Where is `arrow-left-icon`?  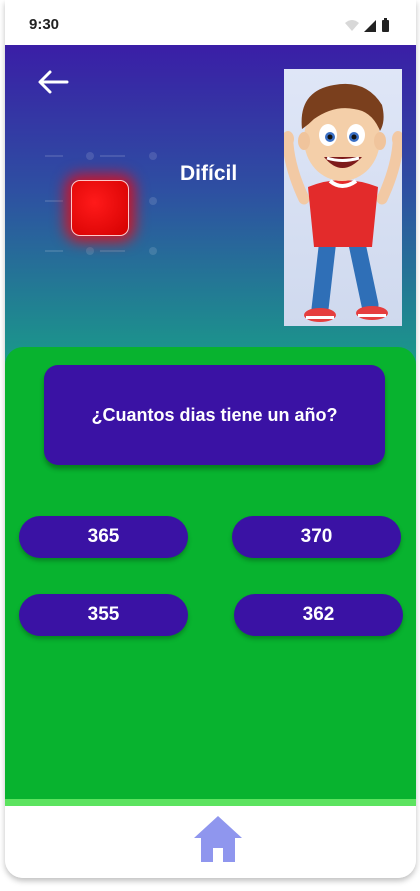
arrow-left-icon is located at coordinates (53, 82).